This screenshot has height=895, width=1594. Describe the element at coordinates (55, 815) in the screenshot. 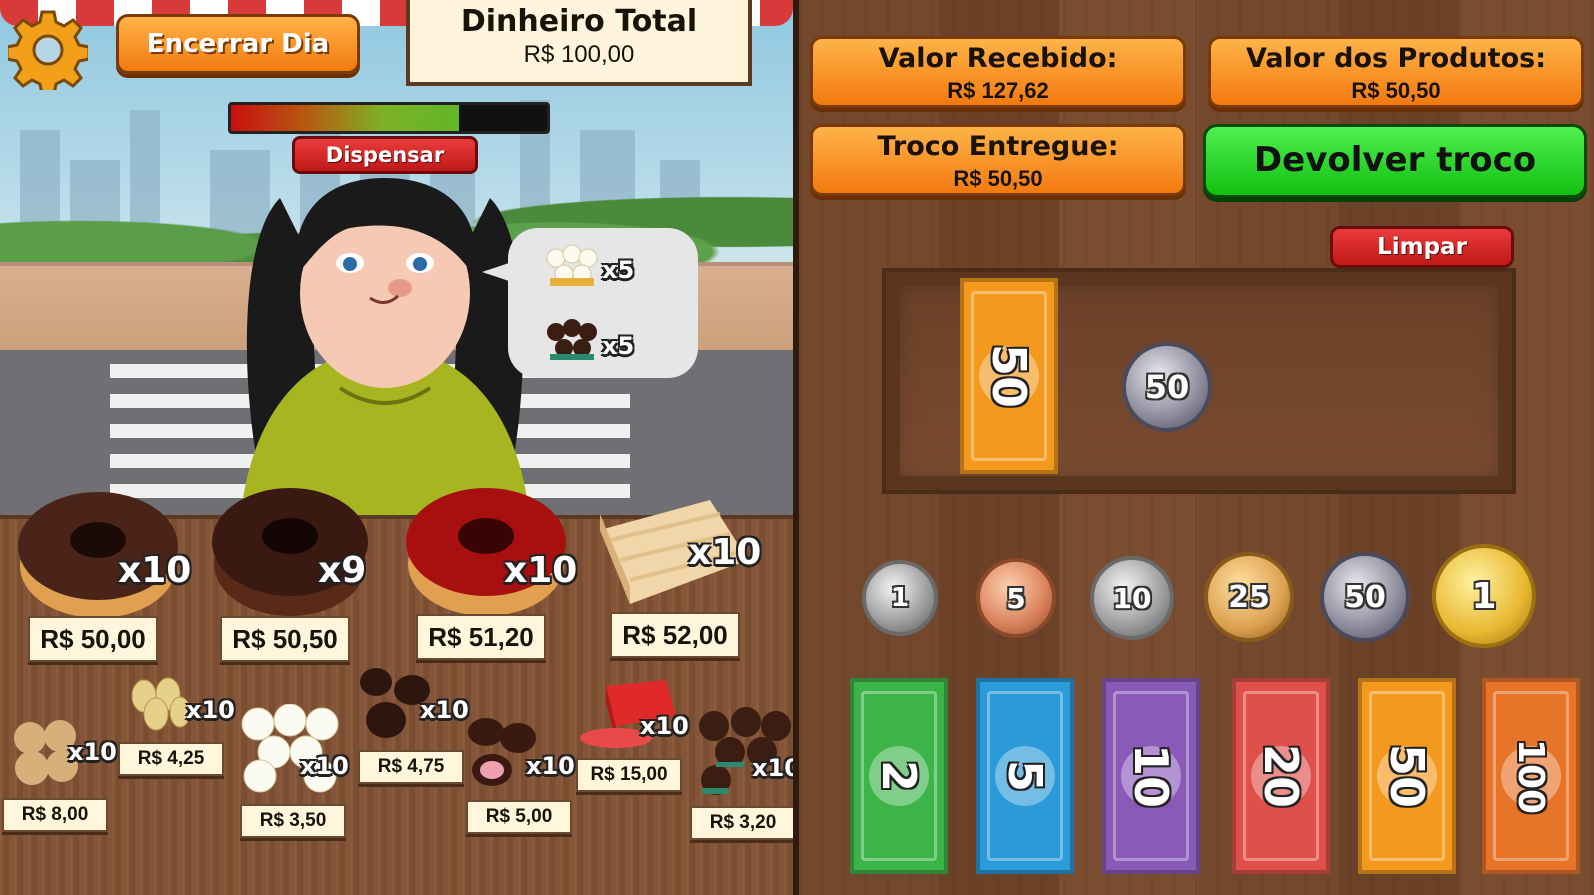

I see `price-peanut-balls: R$ 8,00` at that location.